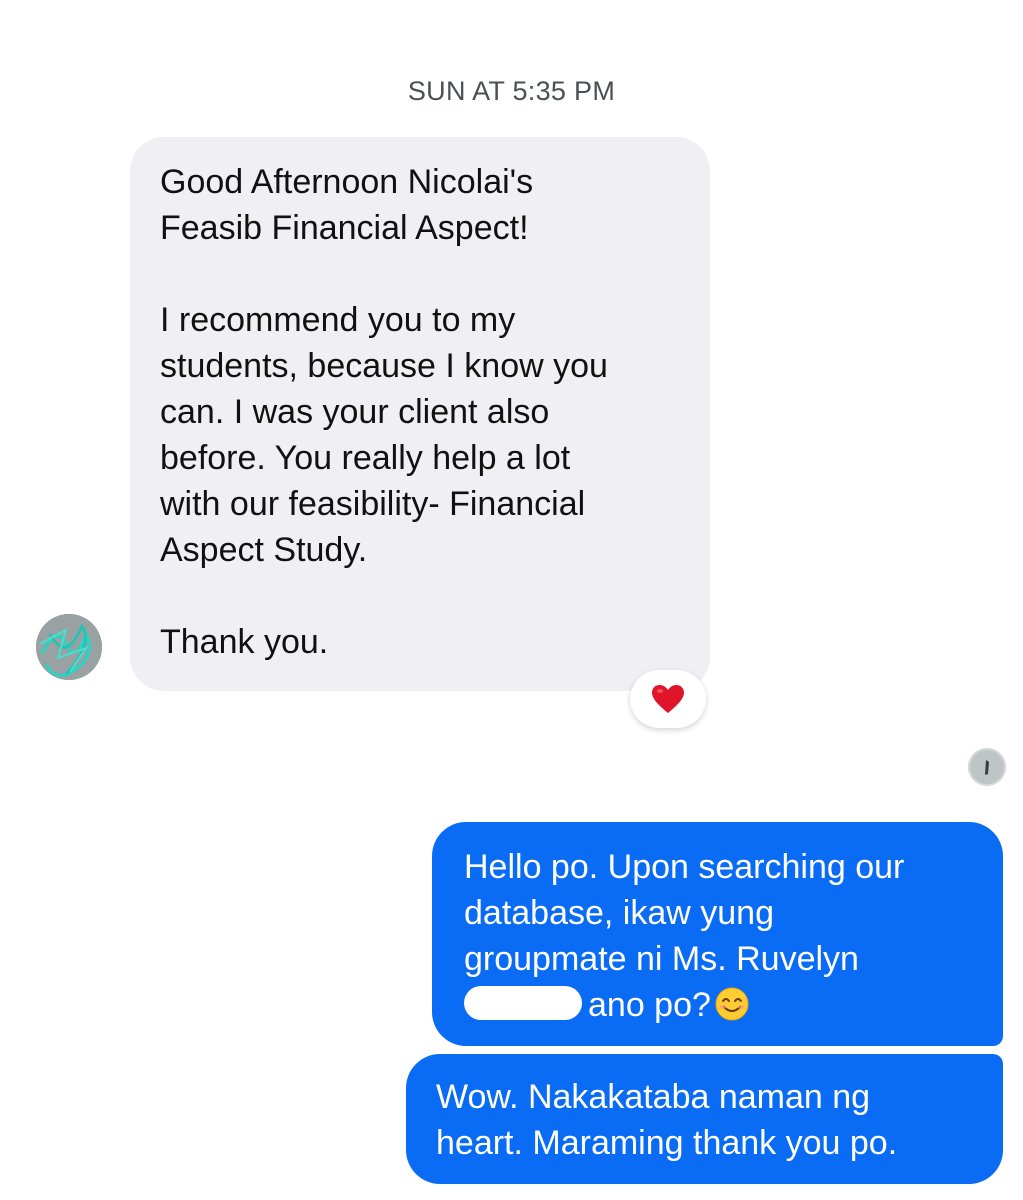 The image size is (1023, 1200). Describe the element at coordinates (523, 1003) in the screenshot. I see `redacted-name-block` at that location.